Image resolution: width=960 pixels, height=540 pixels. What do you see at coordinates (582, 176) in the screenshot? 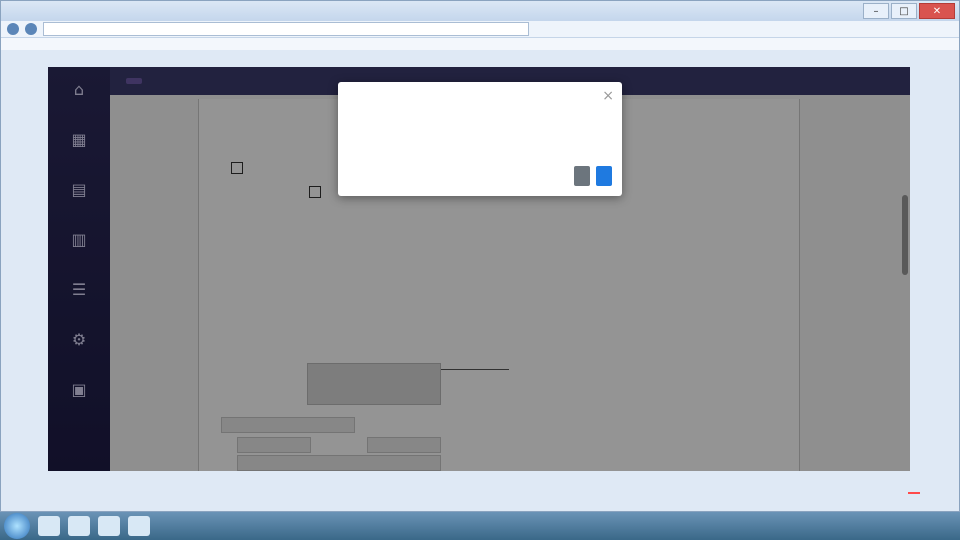
I see `cancel-button` at bounding box center [582, 176].